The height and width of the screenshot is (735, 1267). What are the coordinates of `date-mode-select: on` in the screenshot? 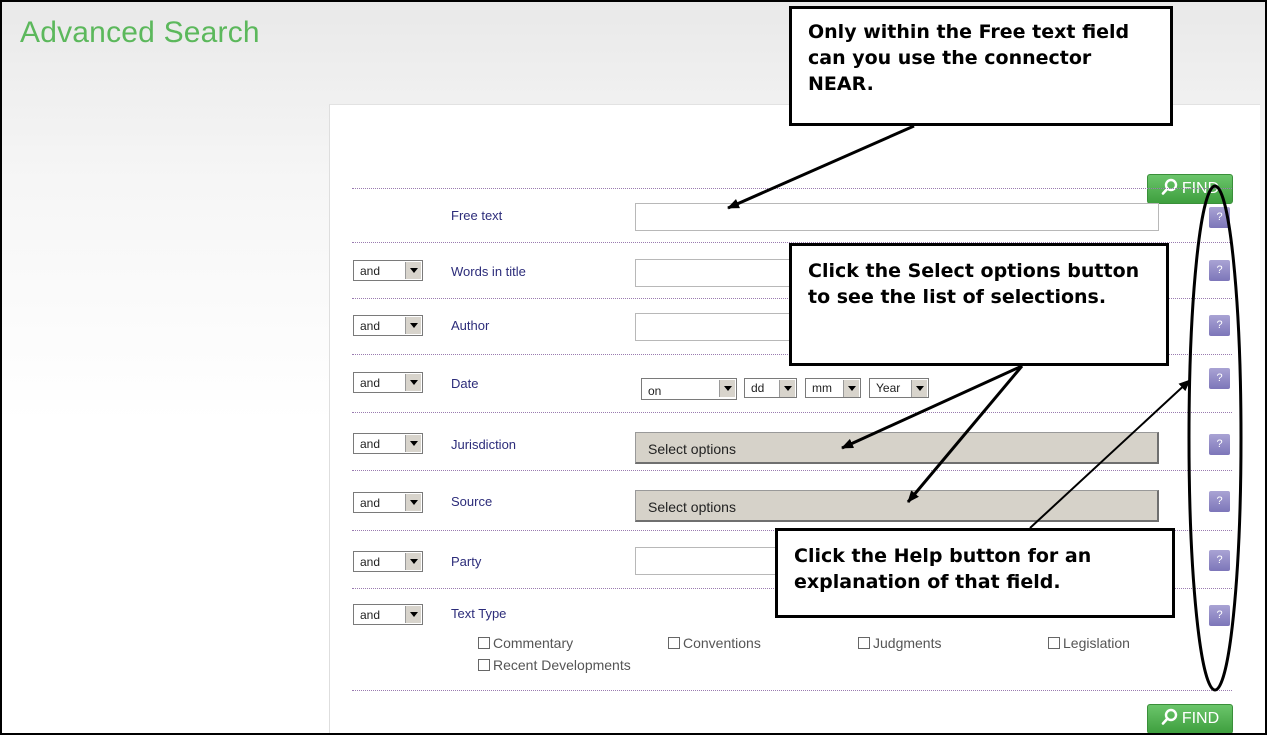 It's located at (689, 389).